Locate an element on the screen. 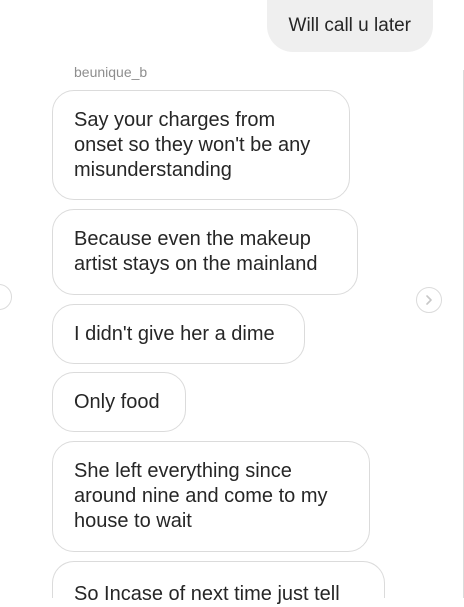 Image resolution: width=464 pixels, height=607 pixels. received-message-bubble: So Incase of next time just tell is located at coordinates (218, 583).